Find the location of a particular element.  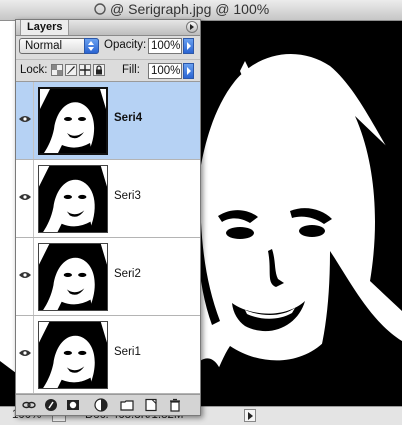

opacity-input: 100% is located at coordinates (165, 46).